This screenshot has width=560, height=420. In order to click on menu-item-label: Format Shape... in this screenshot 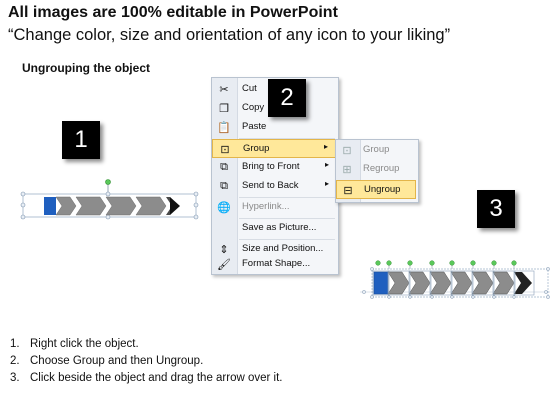, I will do `click(276, 263)`.